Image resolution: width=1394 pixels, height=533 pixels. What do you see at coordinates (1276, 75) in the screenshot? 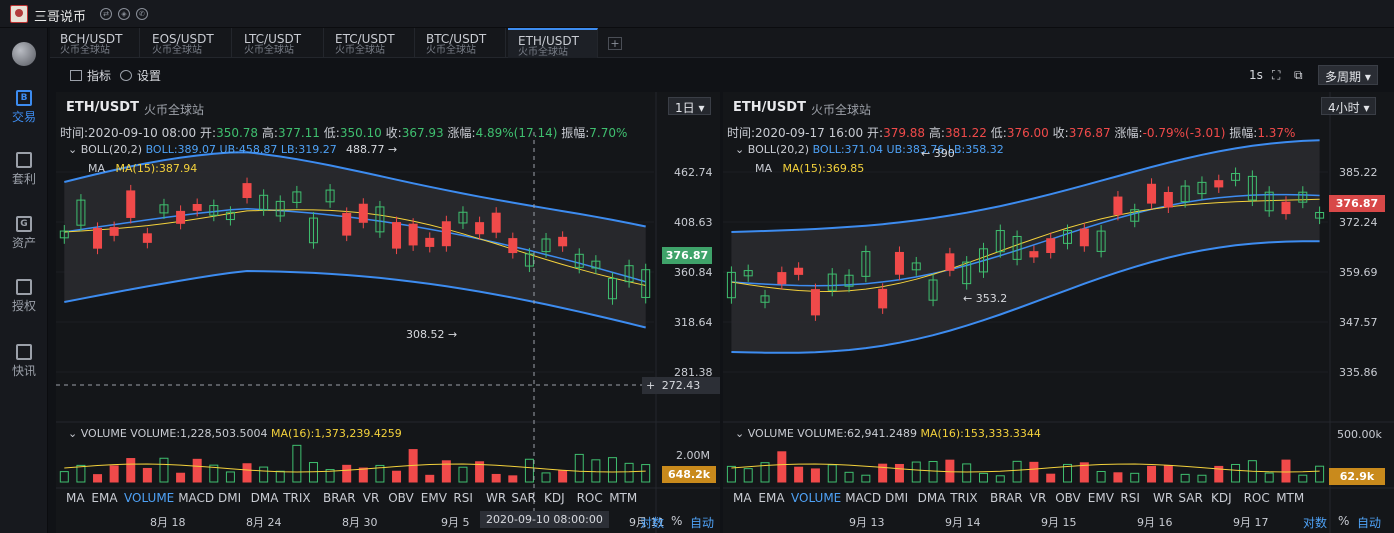
I see `fullscreen-icon: ⛶` at bounding box center [1276, 75].